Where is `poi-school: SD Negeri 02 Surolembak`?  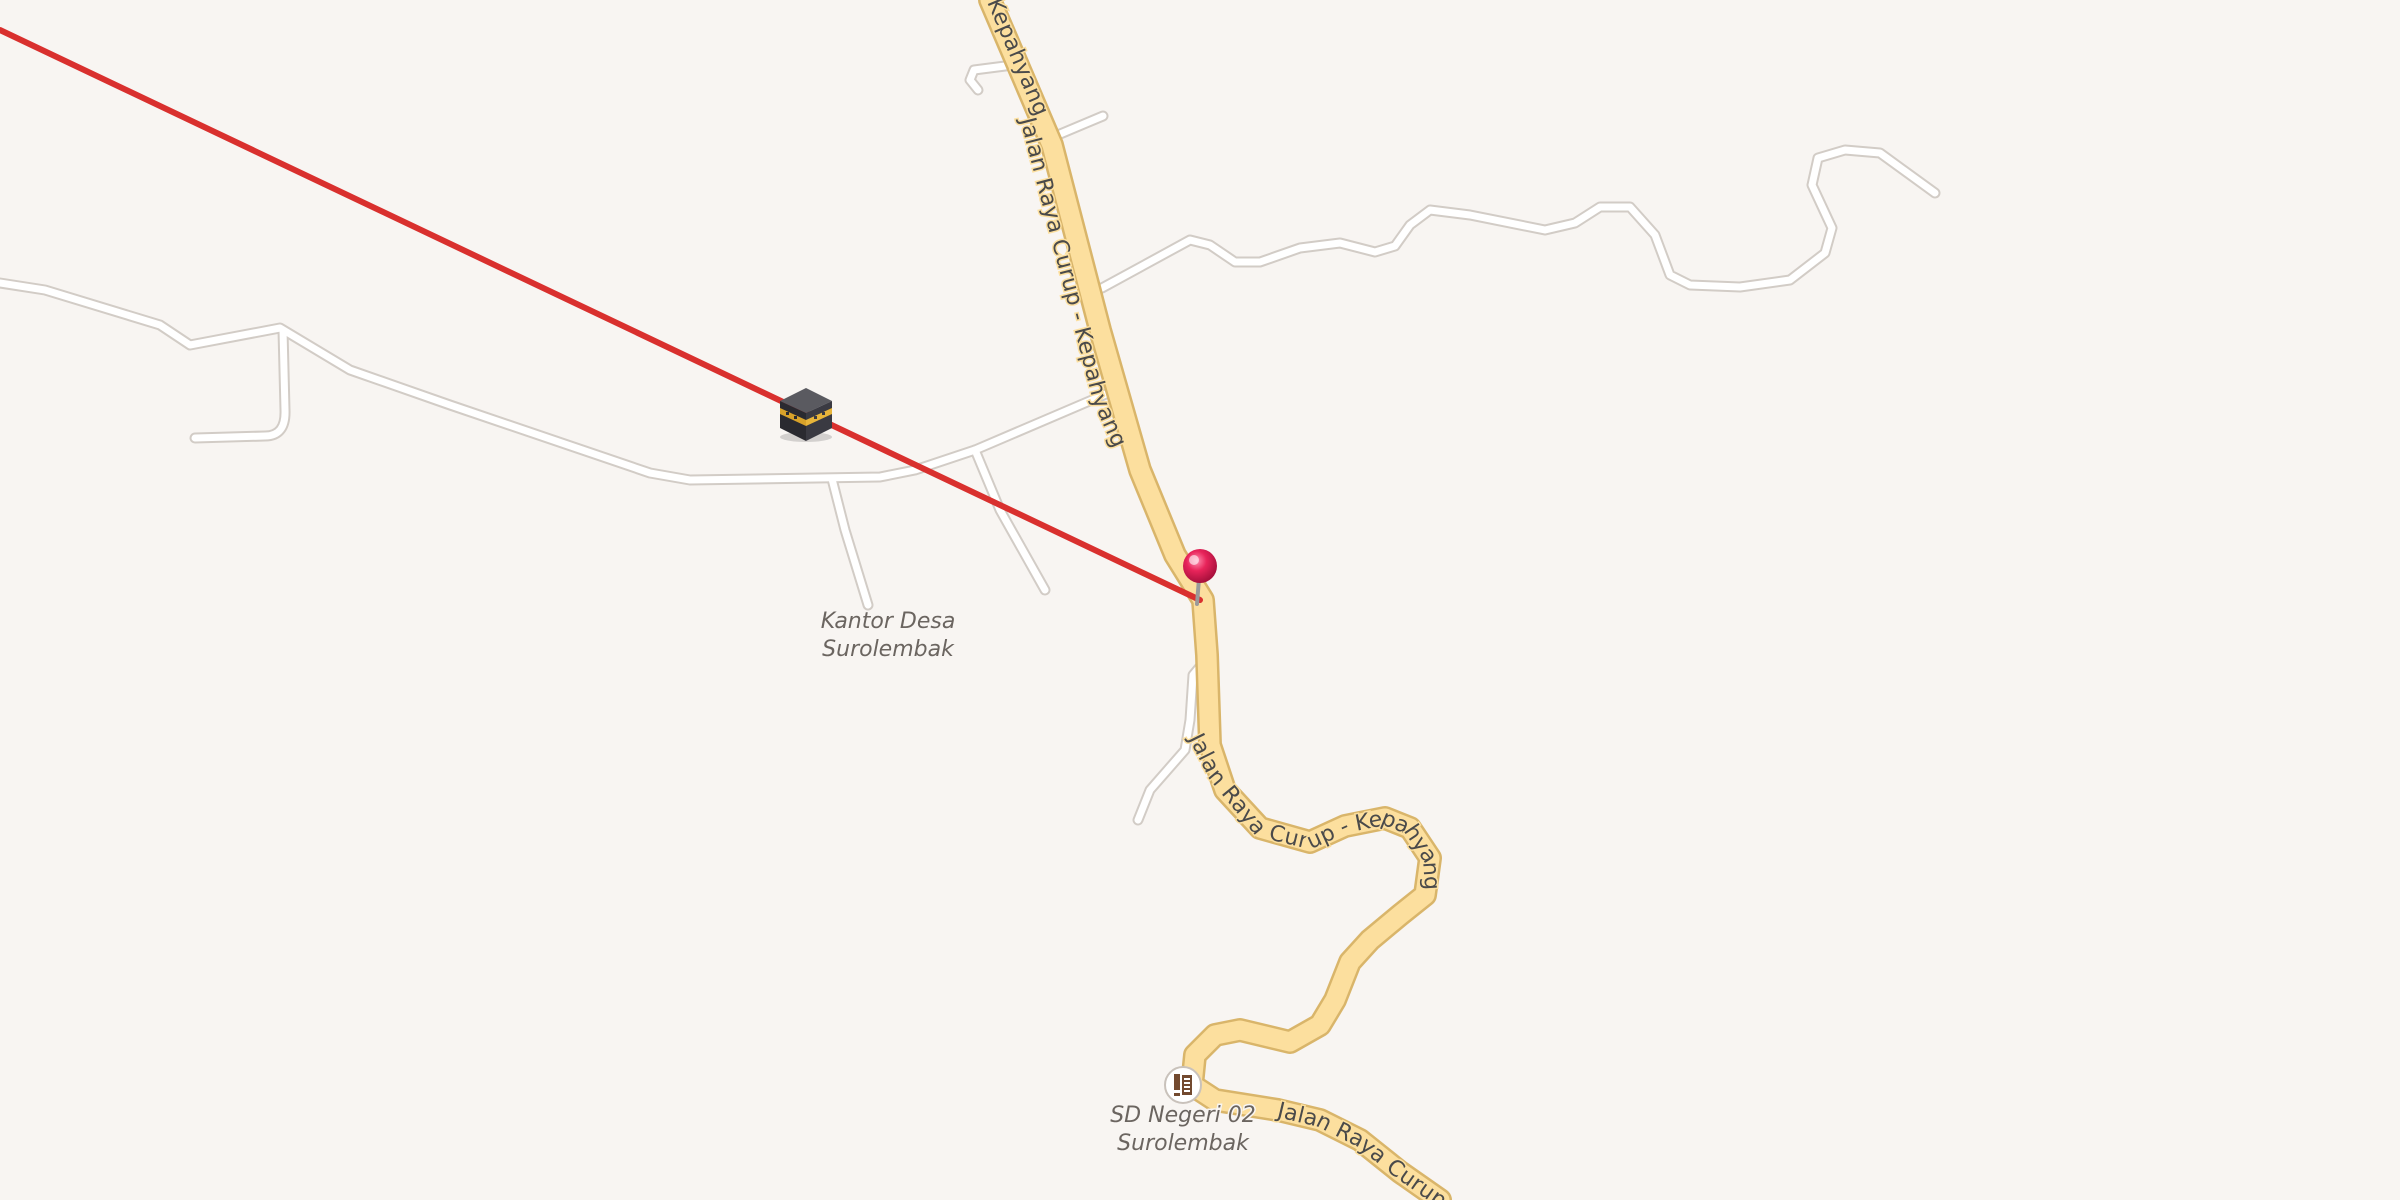
poi-school: SD Negeri 02 Surolembak is located at coordinates (1183, 1112).